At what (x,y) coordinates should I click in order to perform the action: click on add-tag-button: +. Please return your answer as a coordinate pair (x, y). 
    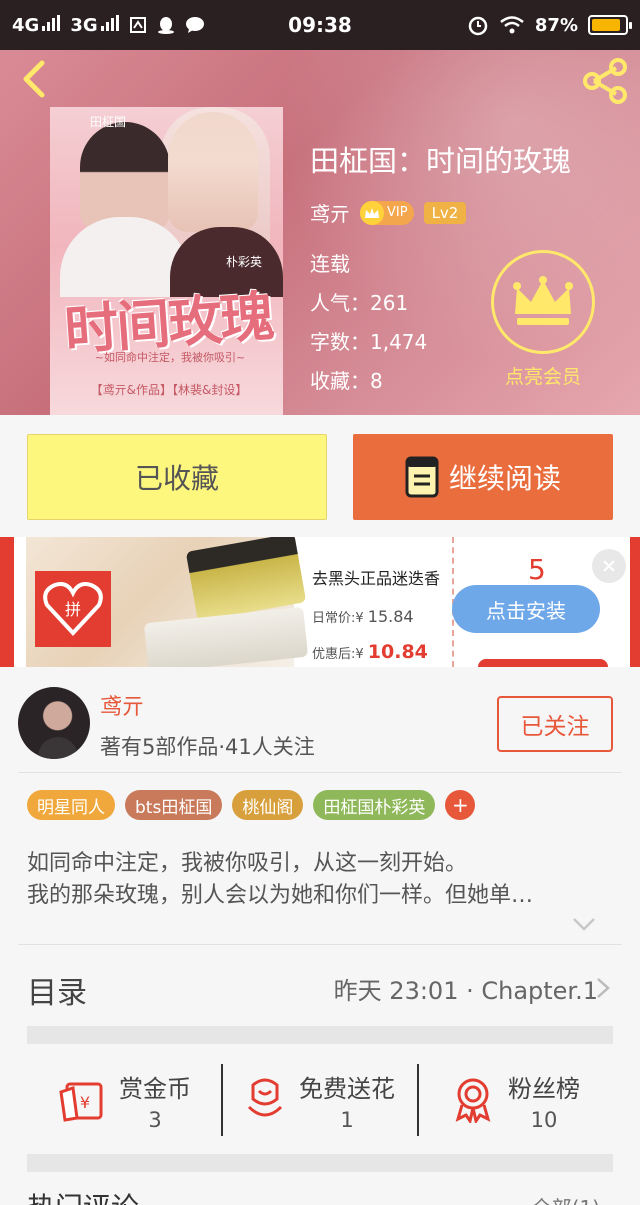
    Looking at the image, I should click on (460, 805).